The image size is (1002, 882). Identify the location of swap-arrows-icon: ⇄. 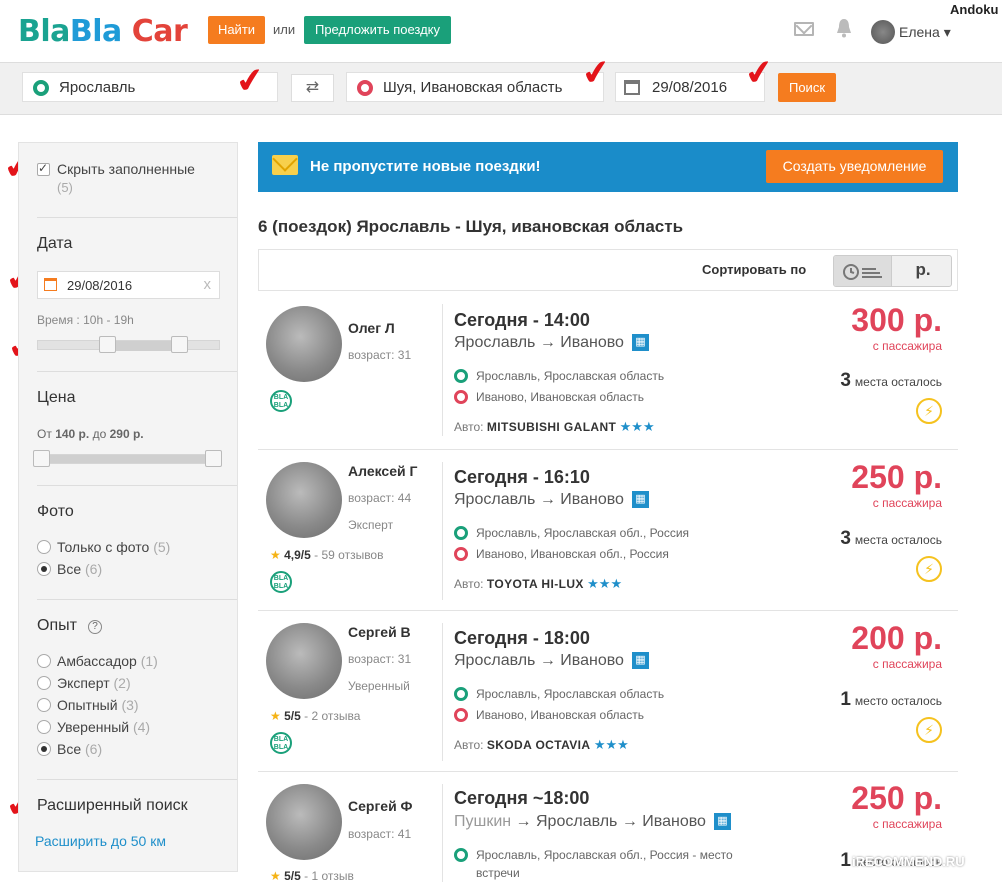
(312, 87).